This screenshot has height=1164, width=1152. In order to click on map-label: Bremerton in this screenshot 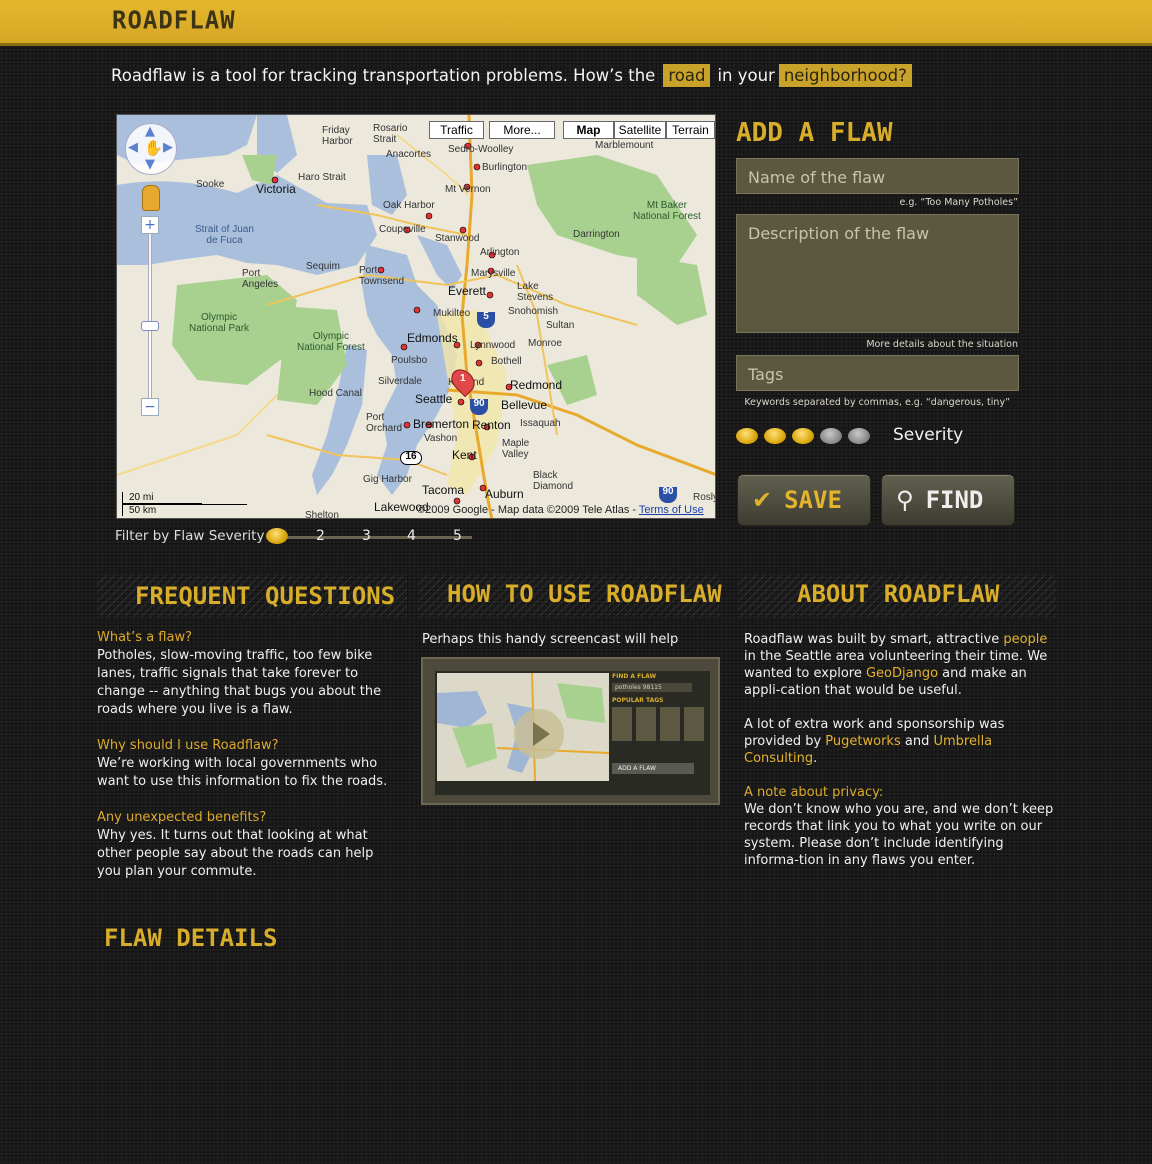, I will do `click(441, 424)`.